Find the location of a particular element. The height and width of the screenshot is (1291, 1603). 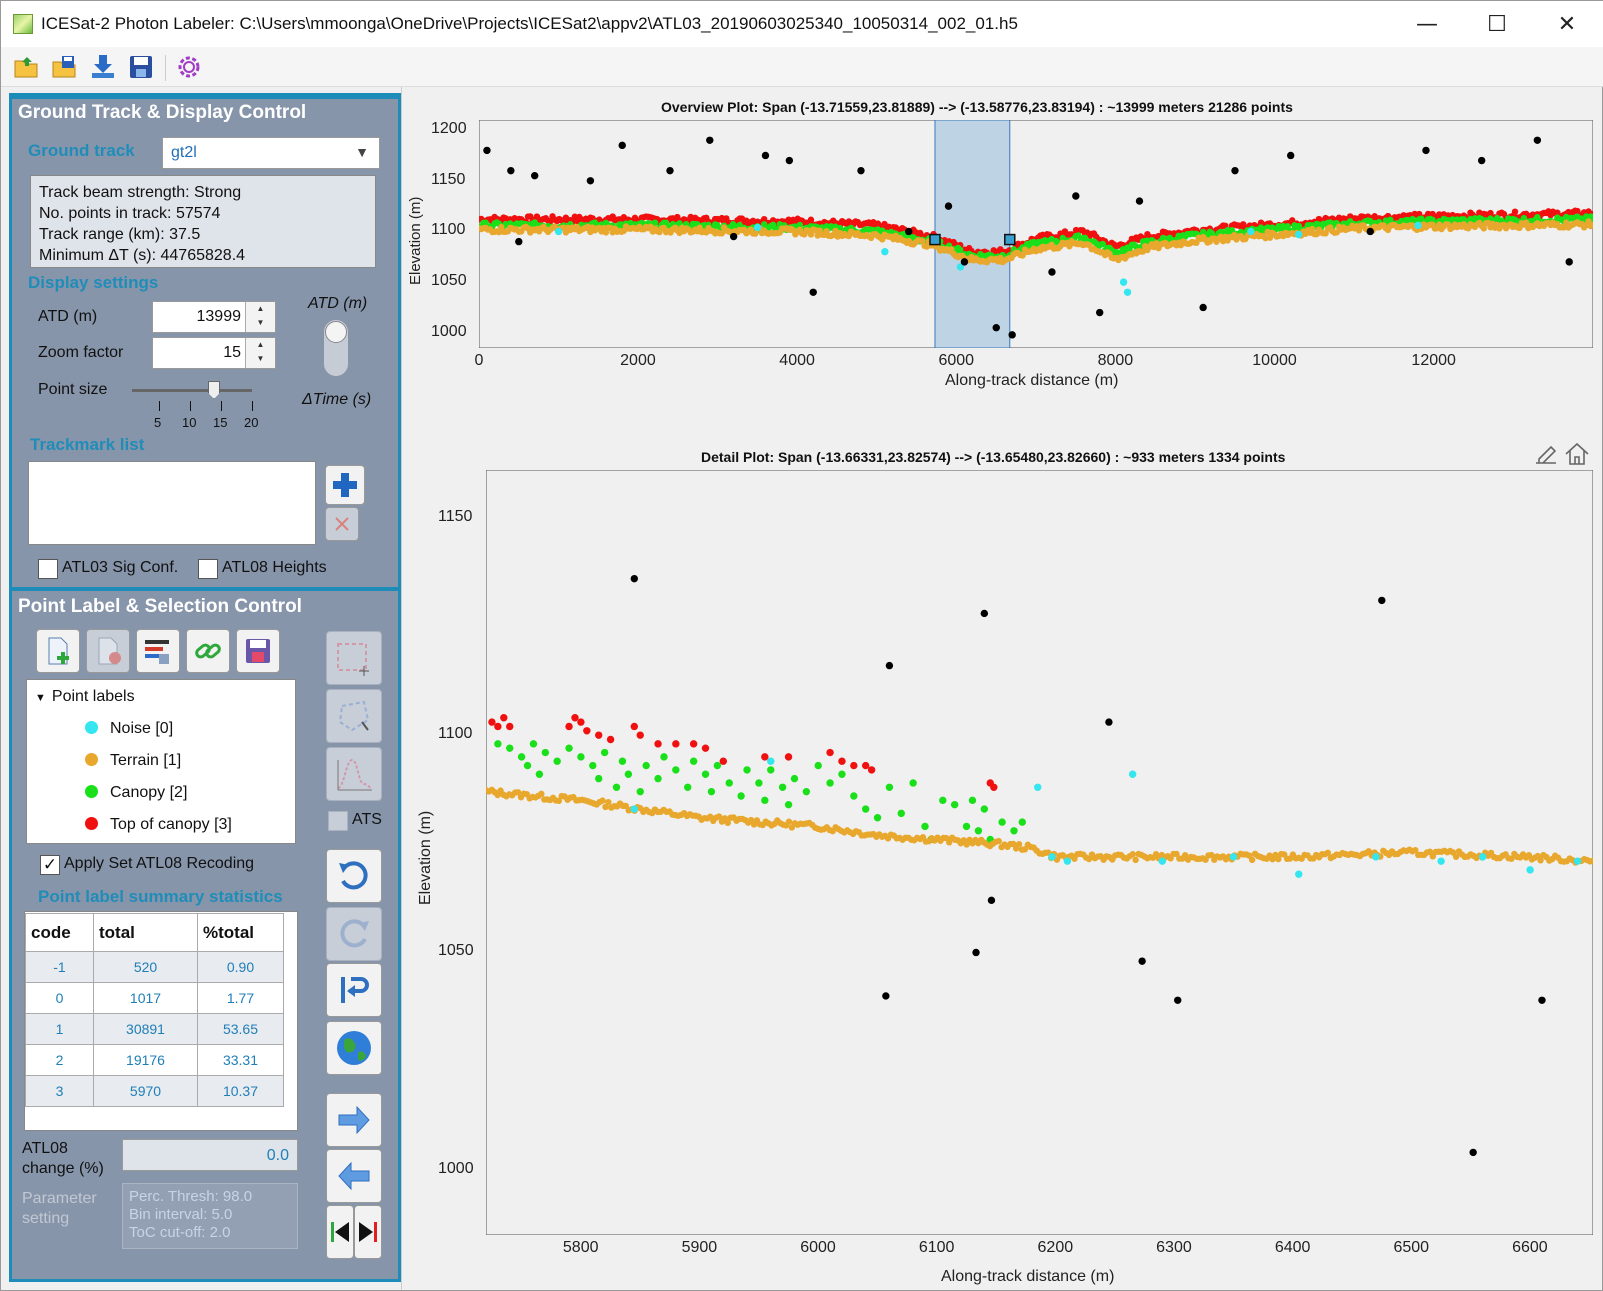

lasso-select-button is located at coordinates (354, 716).